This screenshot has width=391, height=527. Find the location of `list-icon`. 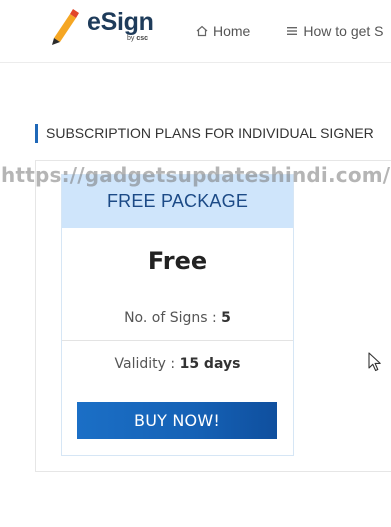

list-icon is located at coordinates (292, 31).